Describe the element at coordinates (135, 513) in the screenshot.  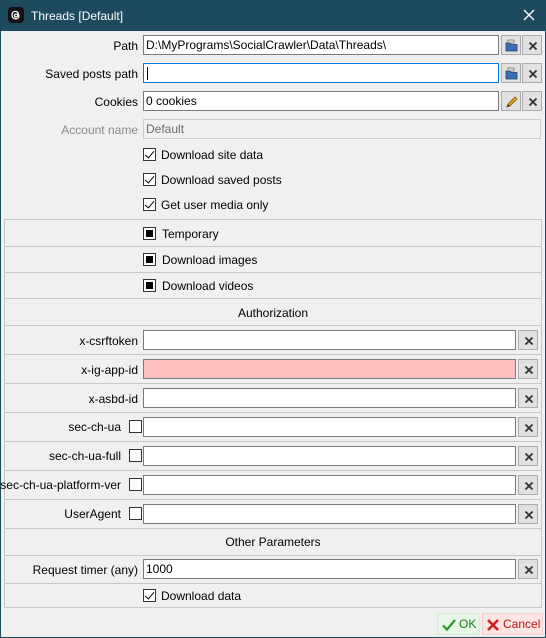
I see `user-agent-checkbox` at that location.